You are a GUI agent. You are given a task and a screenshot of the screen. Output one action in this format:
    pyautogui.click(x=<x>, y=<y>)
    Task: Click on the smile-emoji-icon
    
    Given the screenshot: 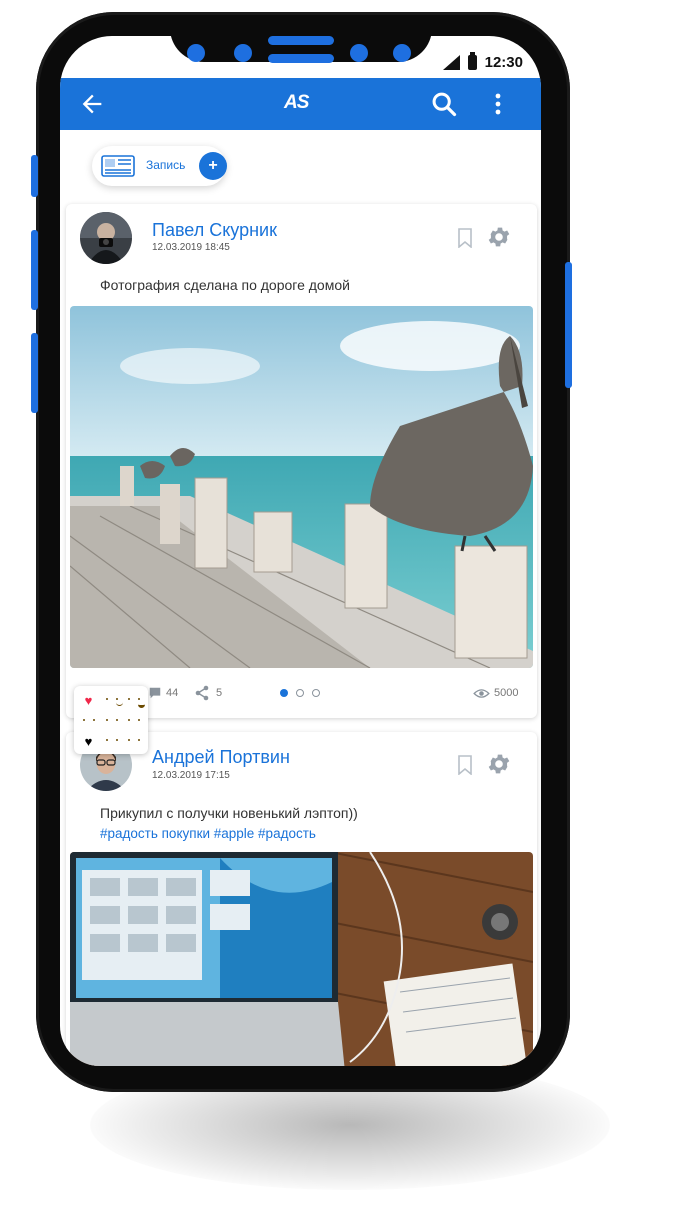 What is the action you would take?
    pyautogui.click(x=113, y=700)
    